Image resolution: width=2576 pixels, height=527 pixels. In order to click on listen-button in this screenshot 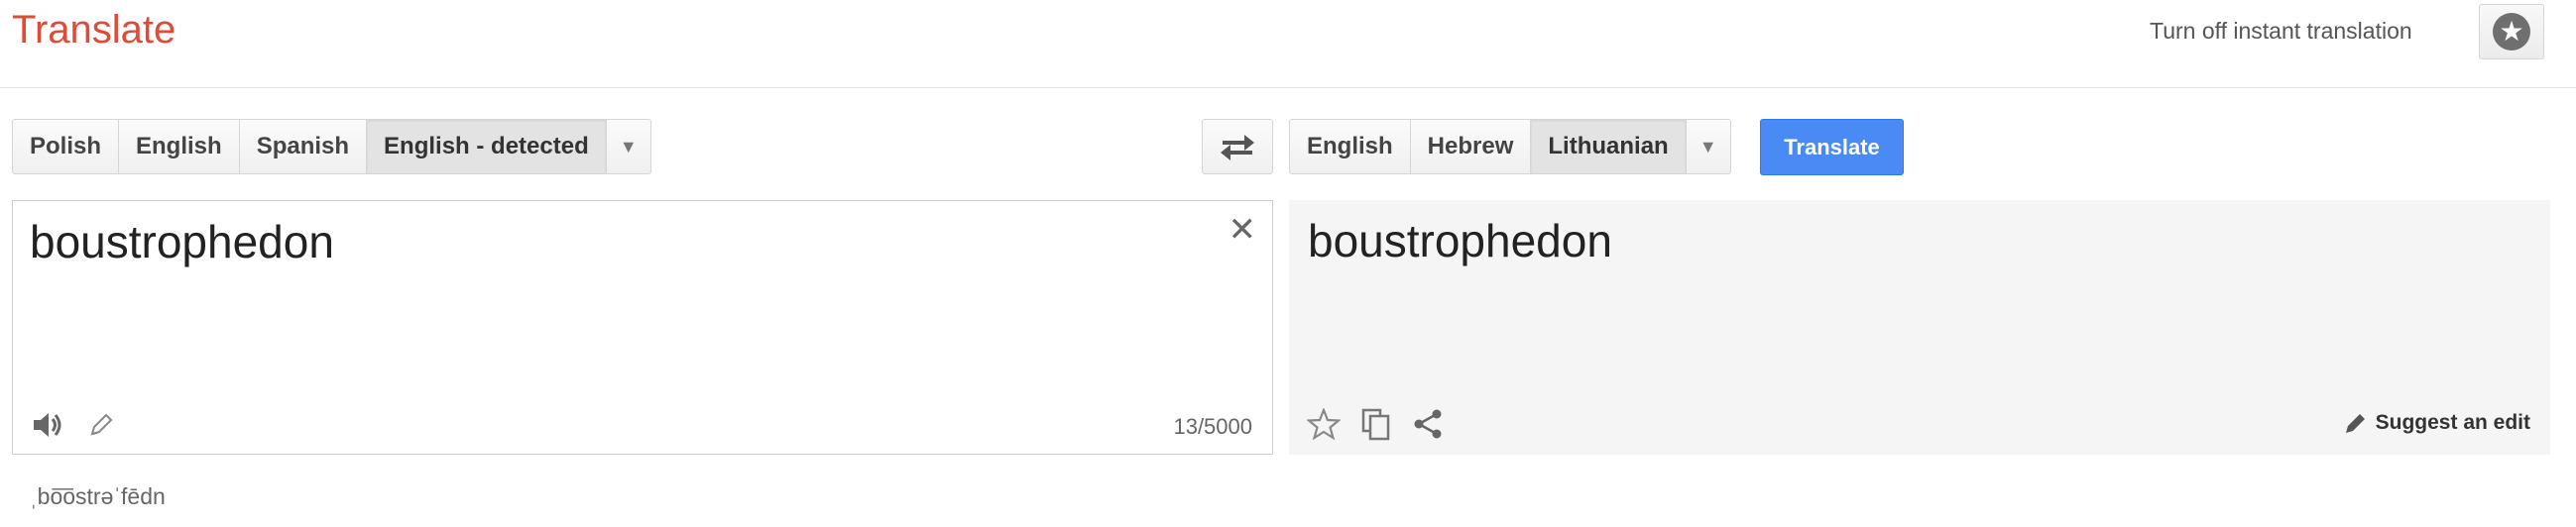, I will do `click(47, 425)`.